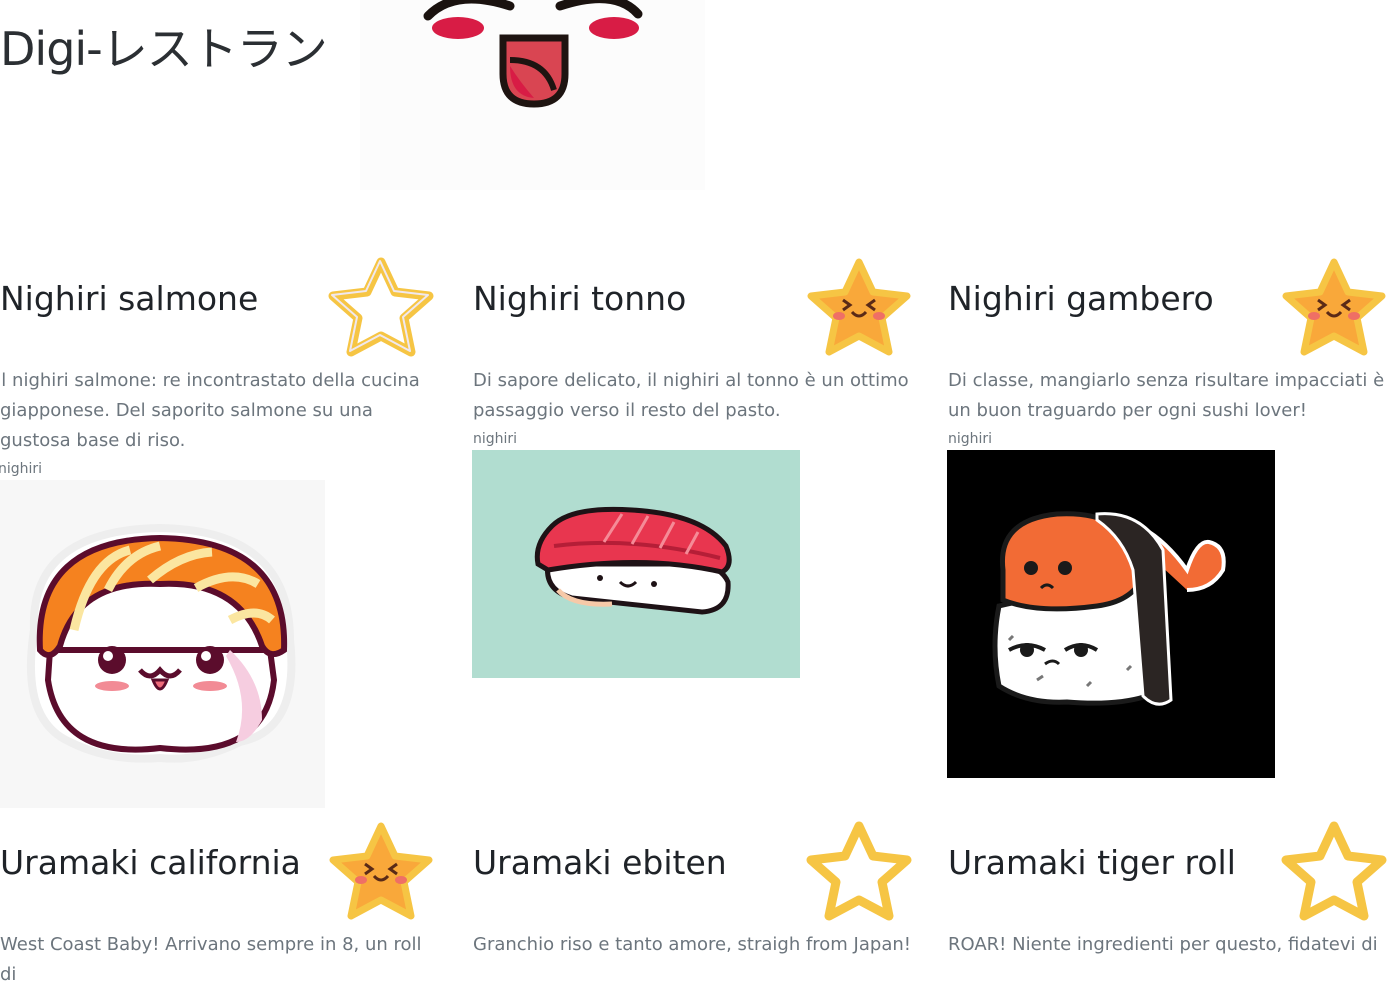 The width and height of the screenshot is (1387, 990). Describe the element at coordinates (1092, 862) in the screenshot. I see `dish-name: Uramaki tiger roll` at that location.